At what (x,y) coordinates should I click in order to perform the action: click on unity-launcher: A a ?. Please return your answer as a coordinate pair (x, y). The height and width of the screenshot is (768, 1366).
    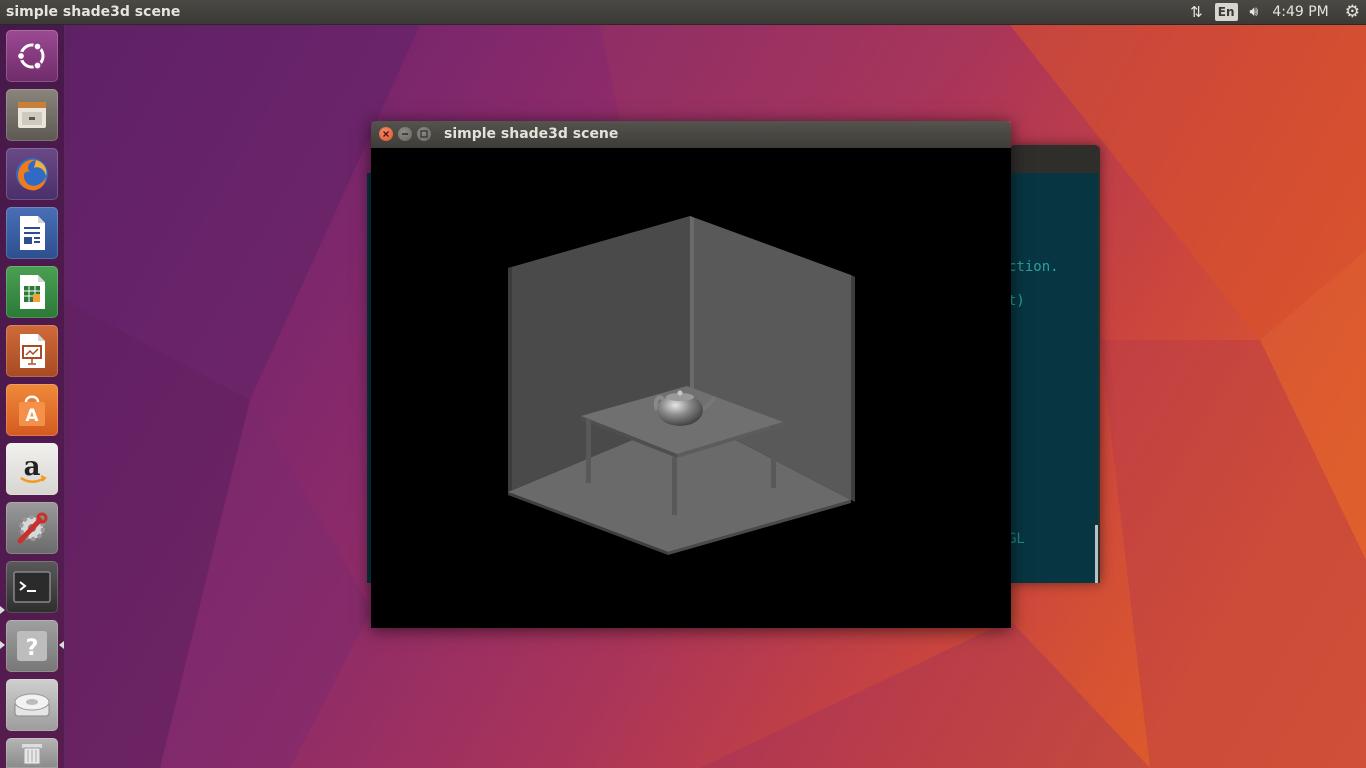
    Looking at the image, I should click on (32, 396).